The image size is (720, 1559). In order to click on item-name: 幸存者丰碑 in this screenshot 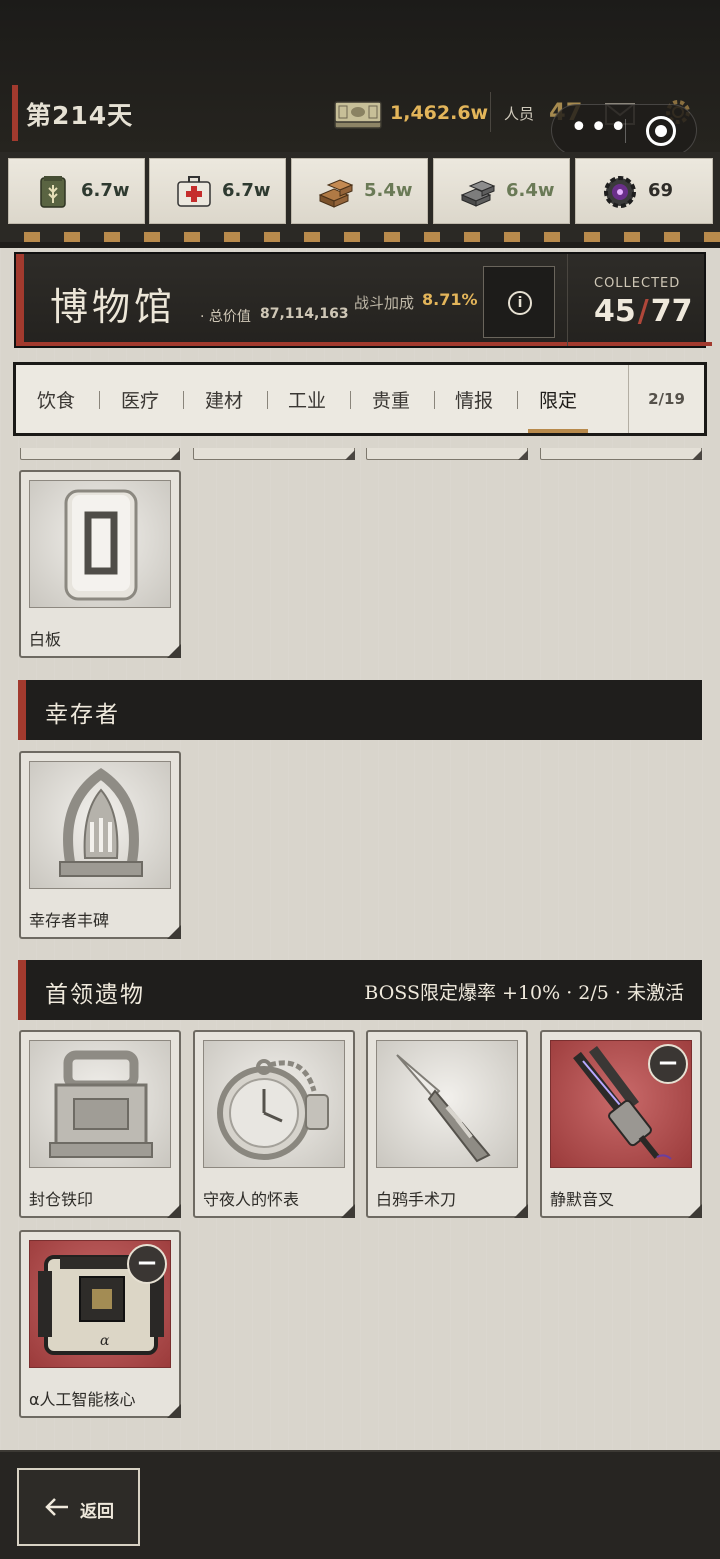, I will do `click(69, 920)`.